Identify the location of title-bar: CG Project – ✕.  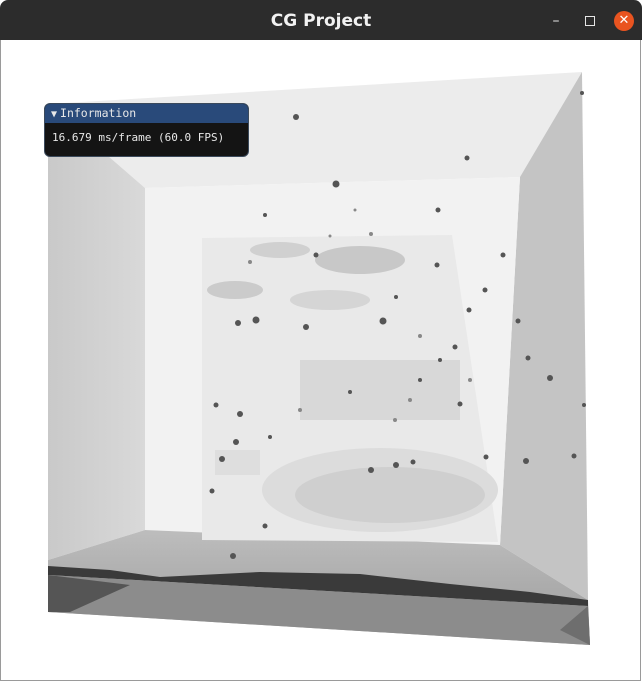
(321, 20).